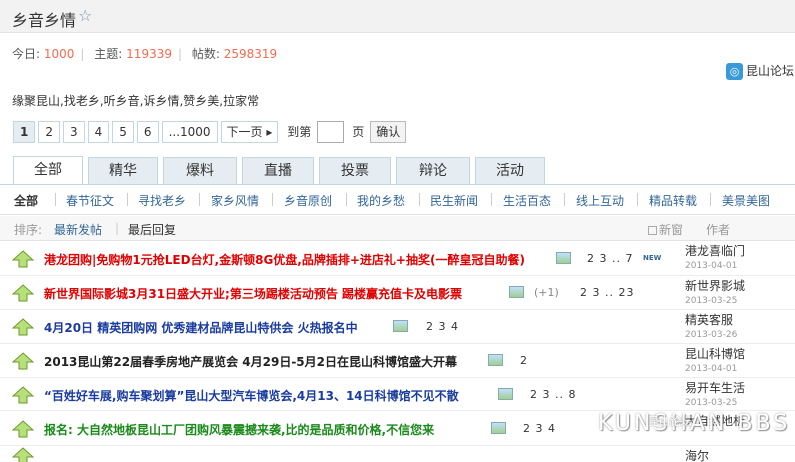 Image resolution: width=795 pixels, height=462 pixels. What do you see at coordinates (734, 71) in the screenshot?
I see `forum-link-icon: ◎` at bounding box center [734, 71].